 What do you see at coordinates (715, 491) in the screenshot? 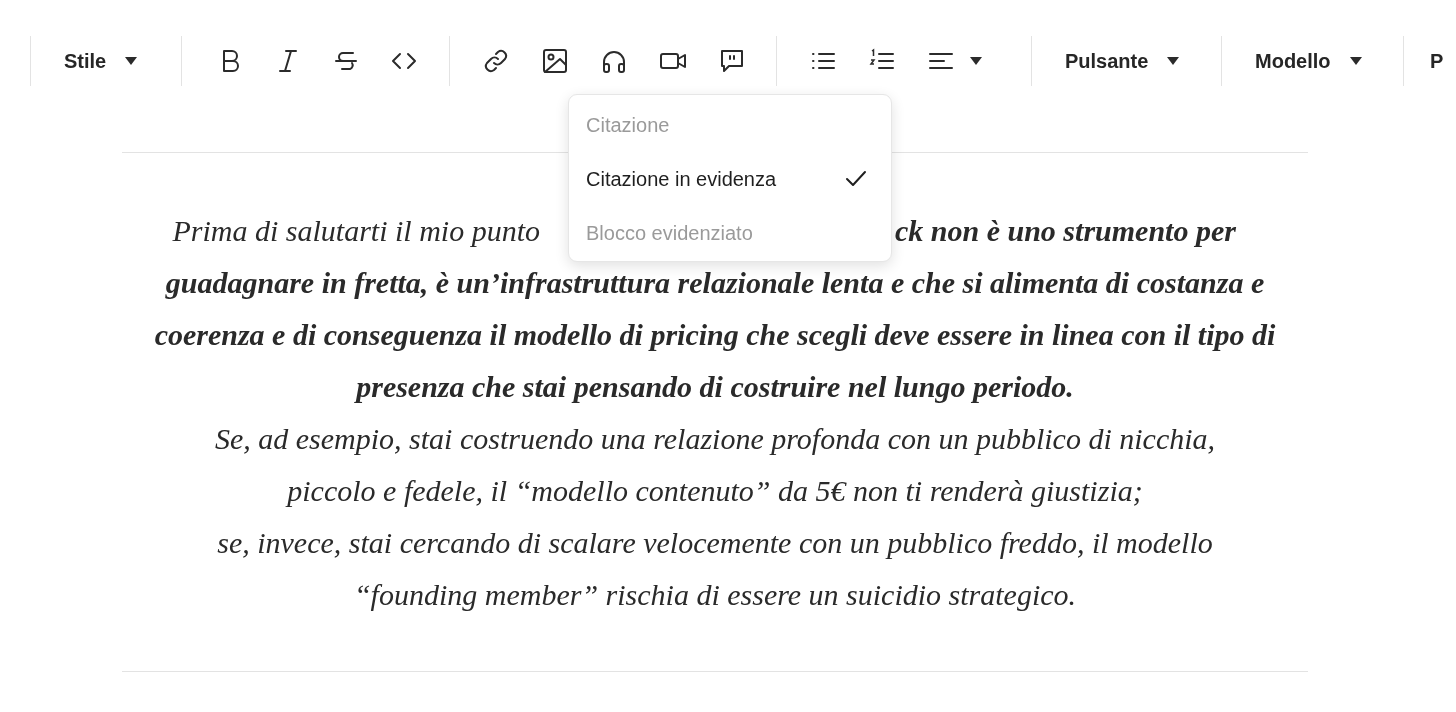
I see `quote-text: piccolo e fedele, il “modello contenuto” da 5€ non ti renderà giustizia;` at bounding box center [715, 491].